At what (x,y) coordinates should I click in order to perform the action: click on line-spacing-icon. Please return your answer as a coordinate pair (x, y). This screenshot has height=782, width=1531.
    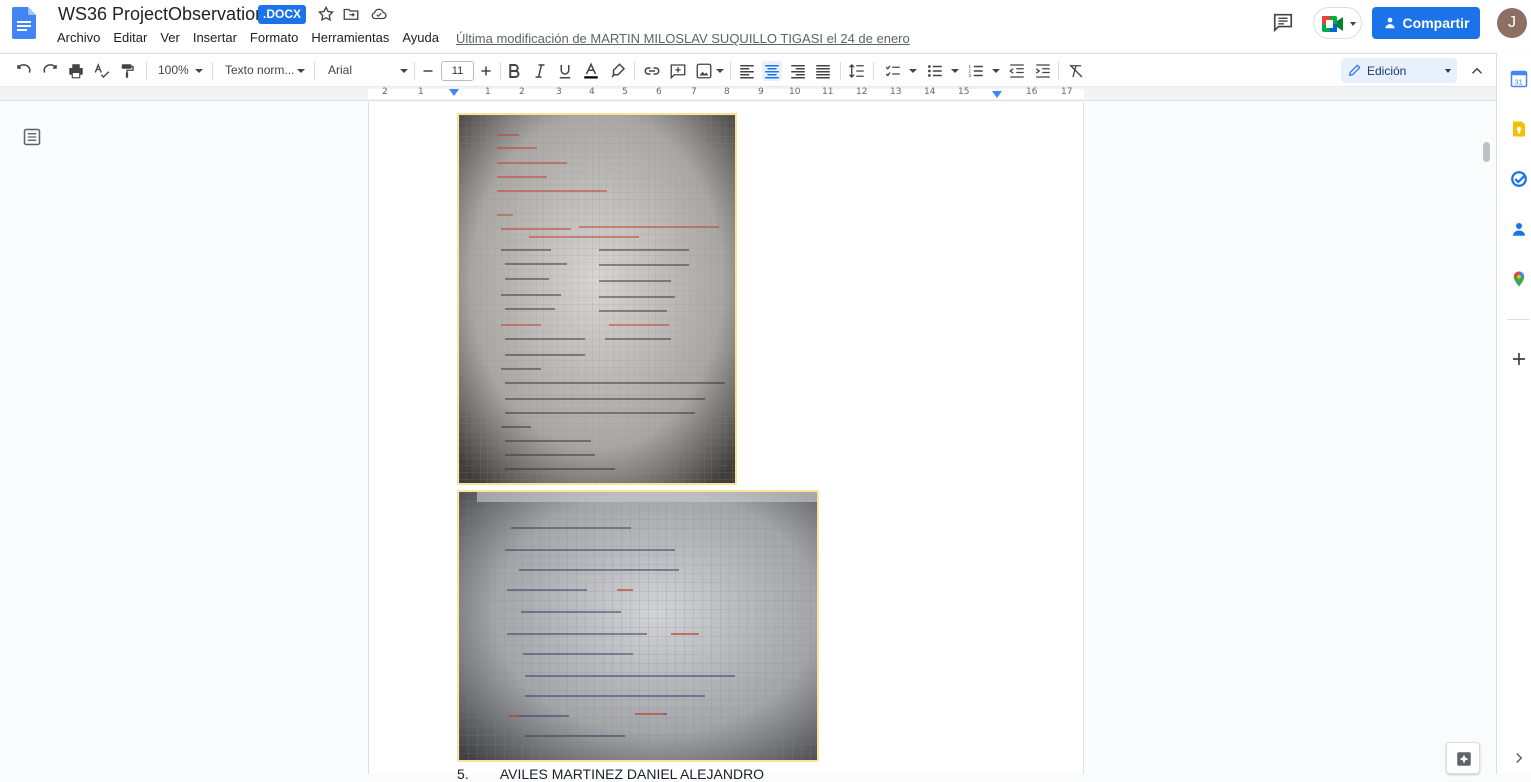
    Looking at the image, I should click on (857, 71).